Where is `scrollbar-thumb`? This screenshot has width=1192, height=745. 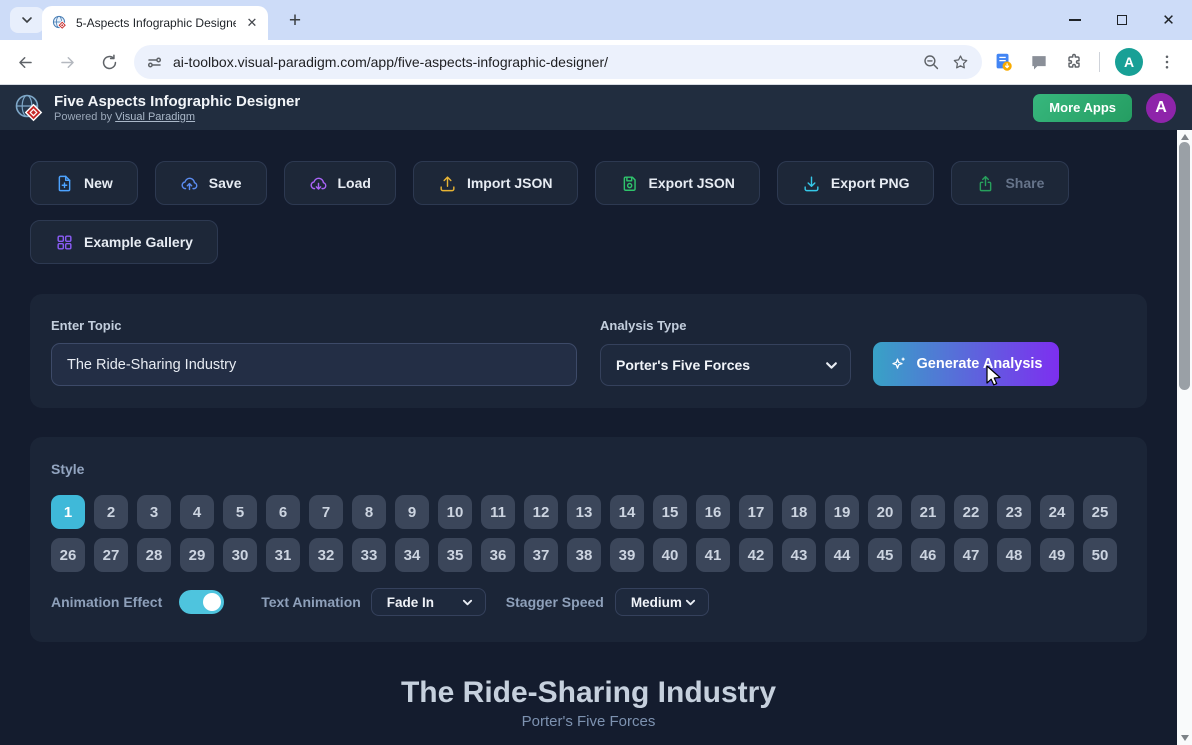 scrollbar-thumb is located at coordinates (1184, 266).